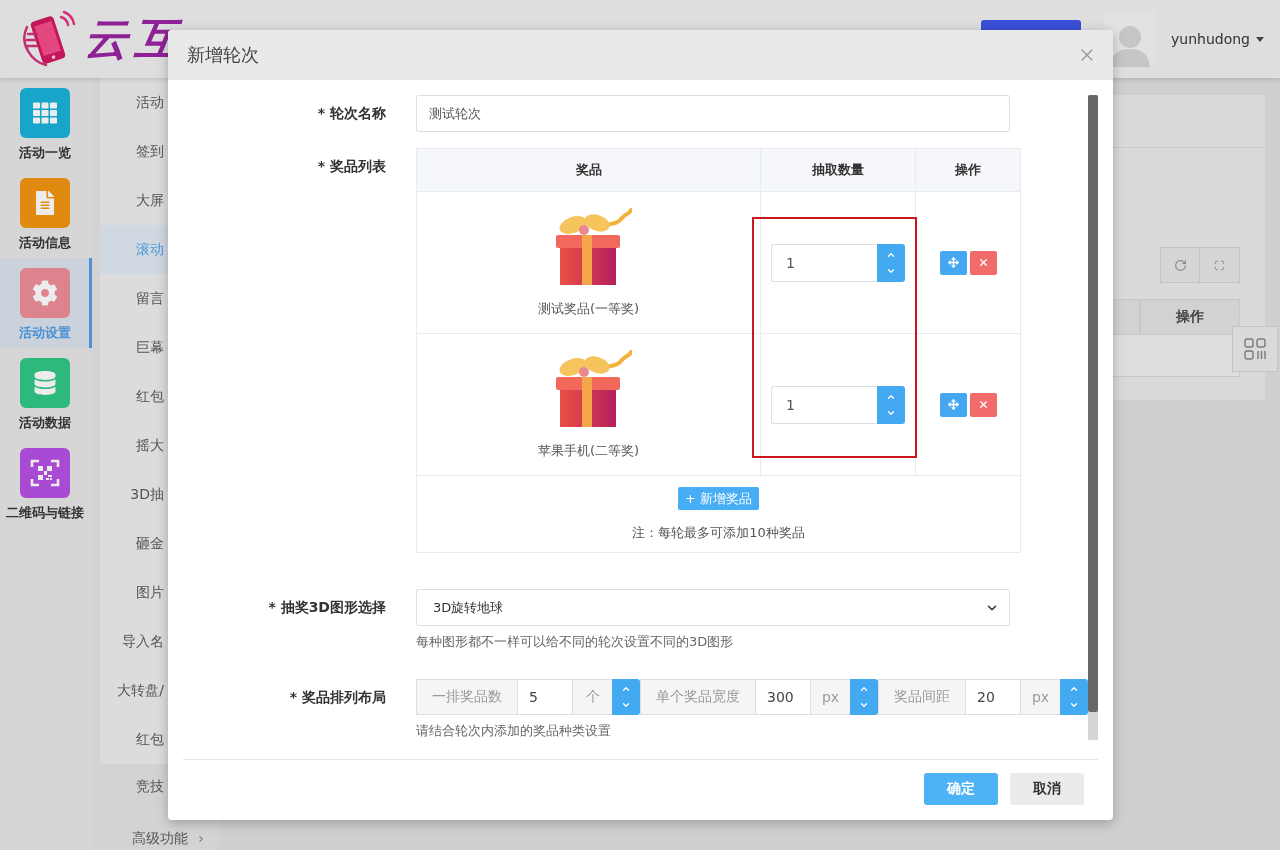 Image resolution: width=1280 pixels, height=850 pixels. What do you see at coordinates (351, 113) in the screenshot?
I see `form-label: * 轮次名称` at bounding box center [351, 113].